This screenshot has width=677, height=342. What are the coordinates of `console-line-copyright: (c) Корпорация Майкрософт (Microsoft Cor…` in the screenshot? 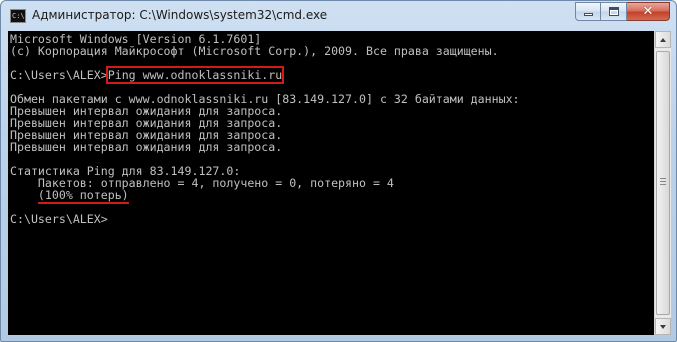 It's located at (254, 51).